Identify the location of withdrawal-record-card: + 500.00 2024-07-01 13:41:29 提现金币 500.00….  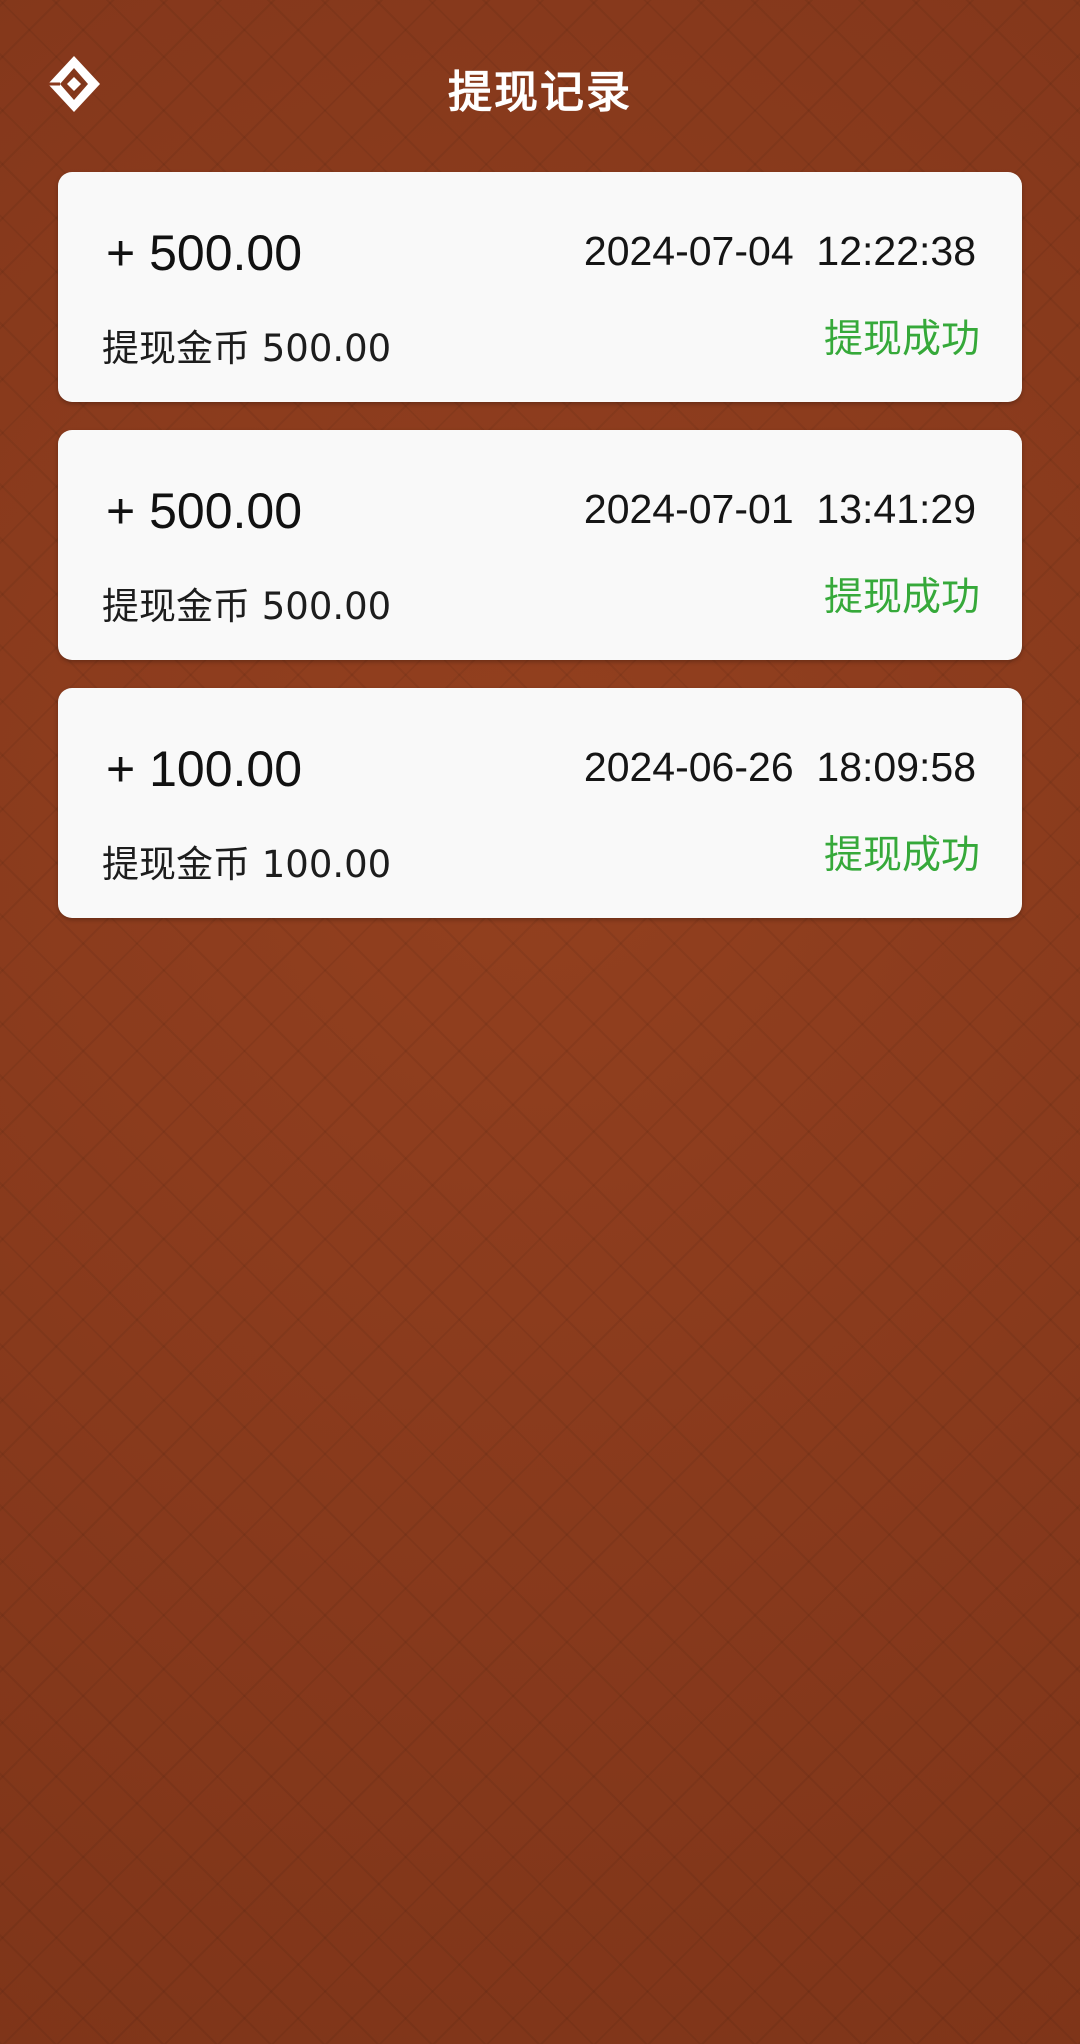
(540, 545).